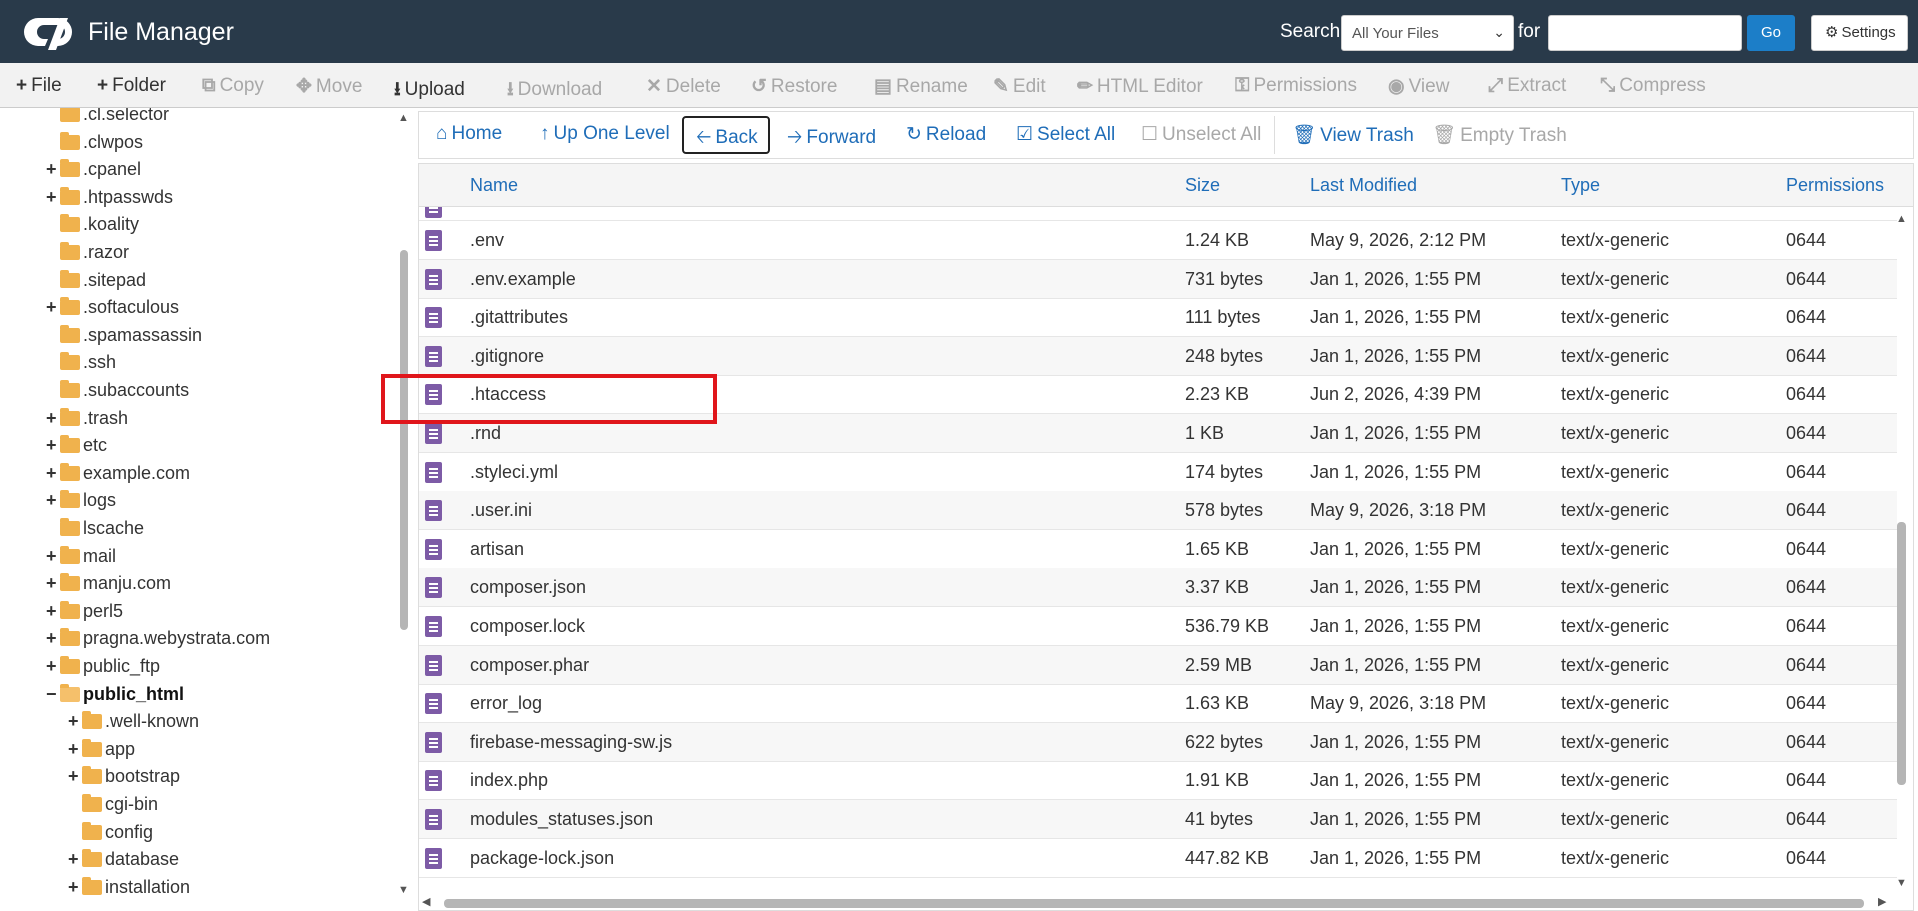 This screenshot has width=1918, height=911. I want to click on tree-item: + logs, so click(81, 503).